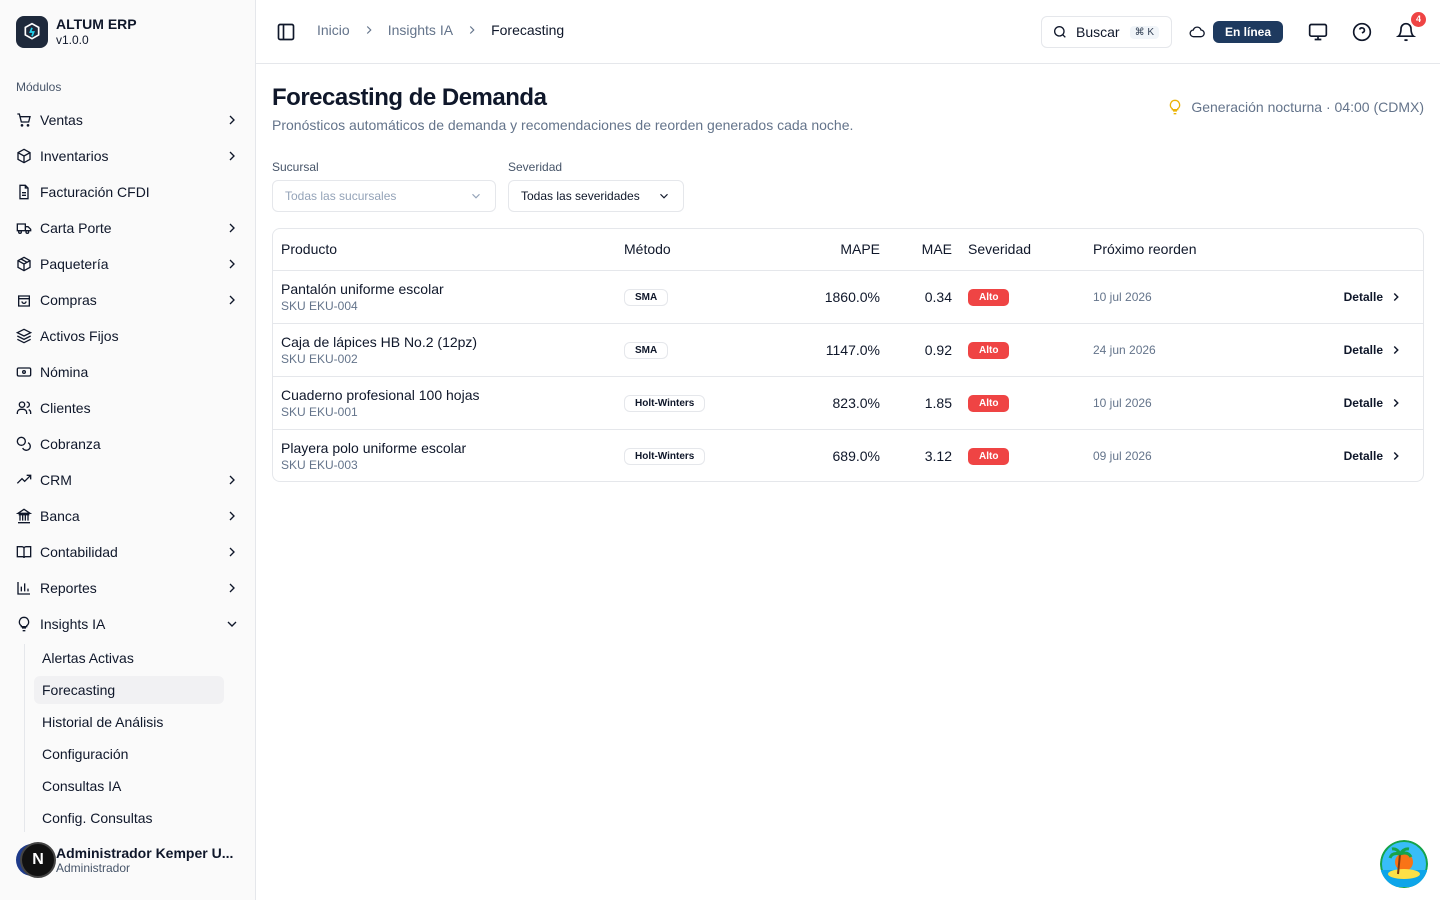 The width and height of the screenshot is (1440, 900). I want to click on mape-value: 689.0%, so click(856, 455).